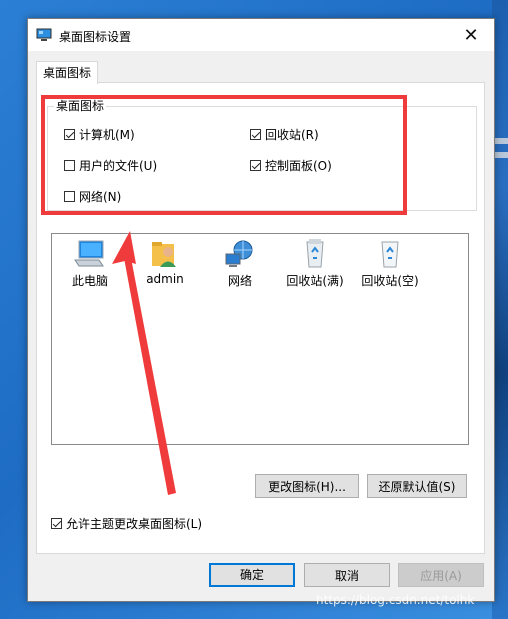 Image resolution: width=508 pixels, height=619 pixels. I want to click on close-button: ✕, so click(471, 35).